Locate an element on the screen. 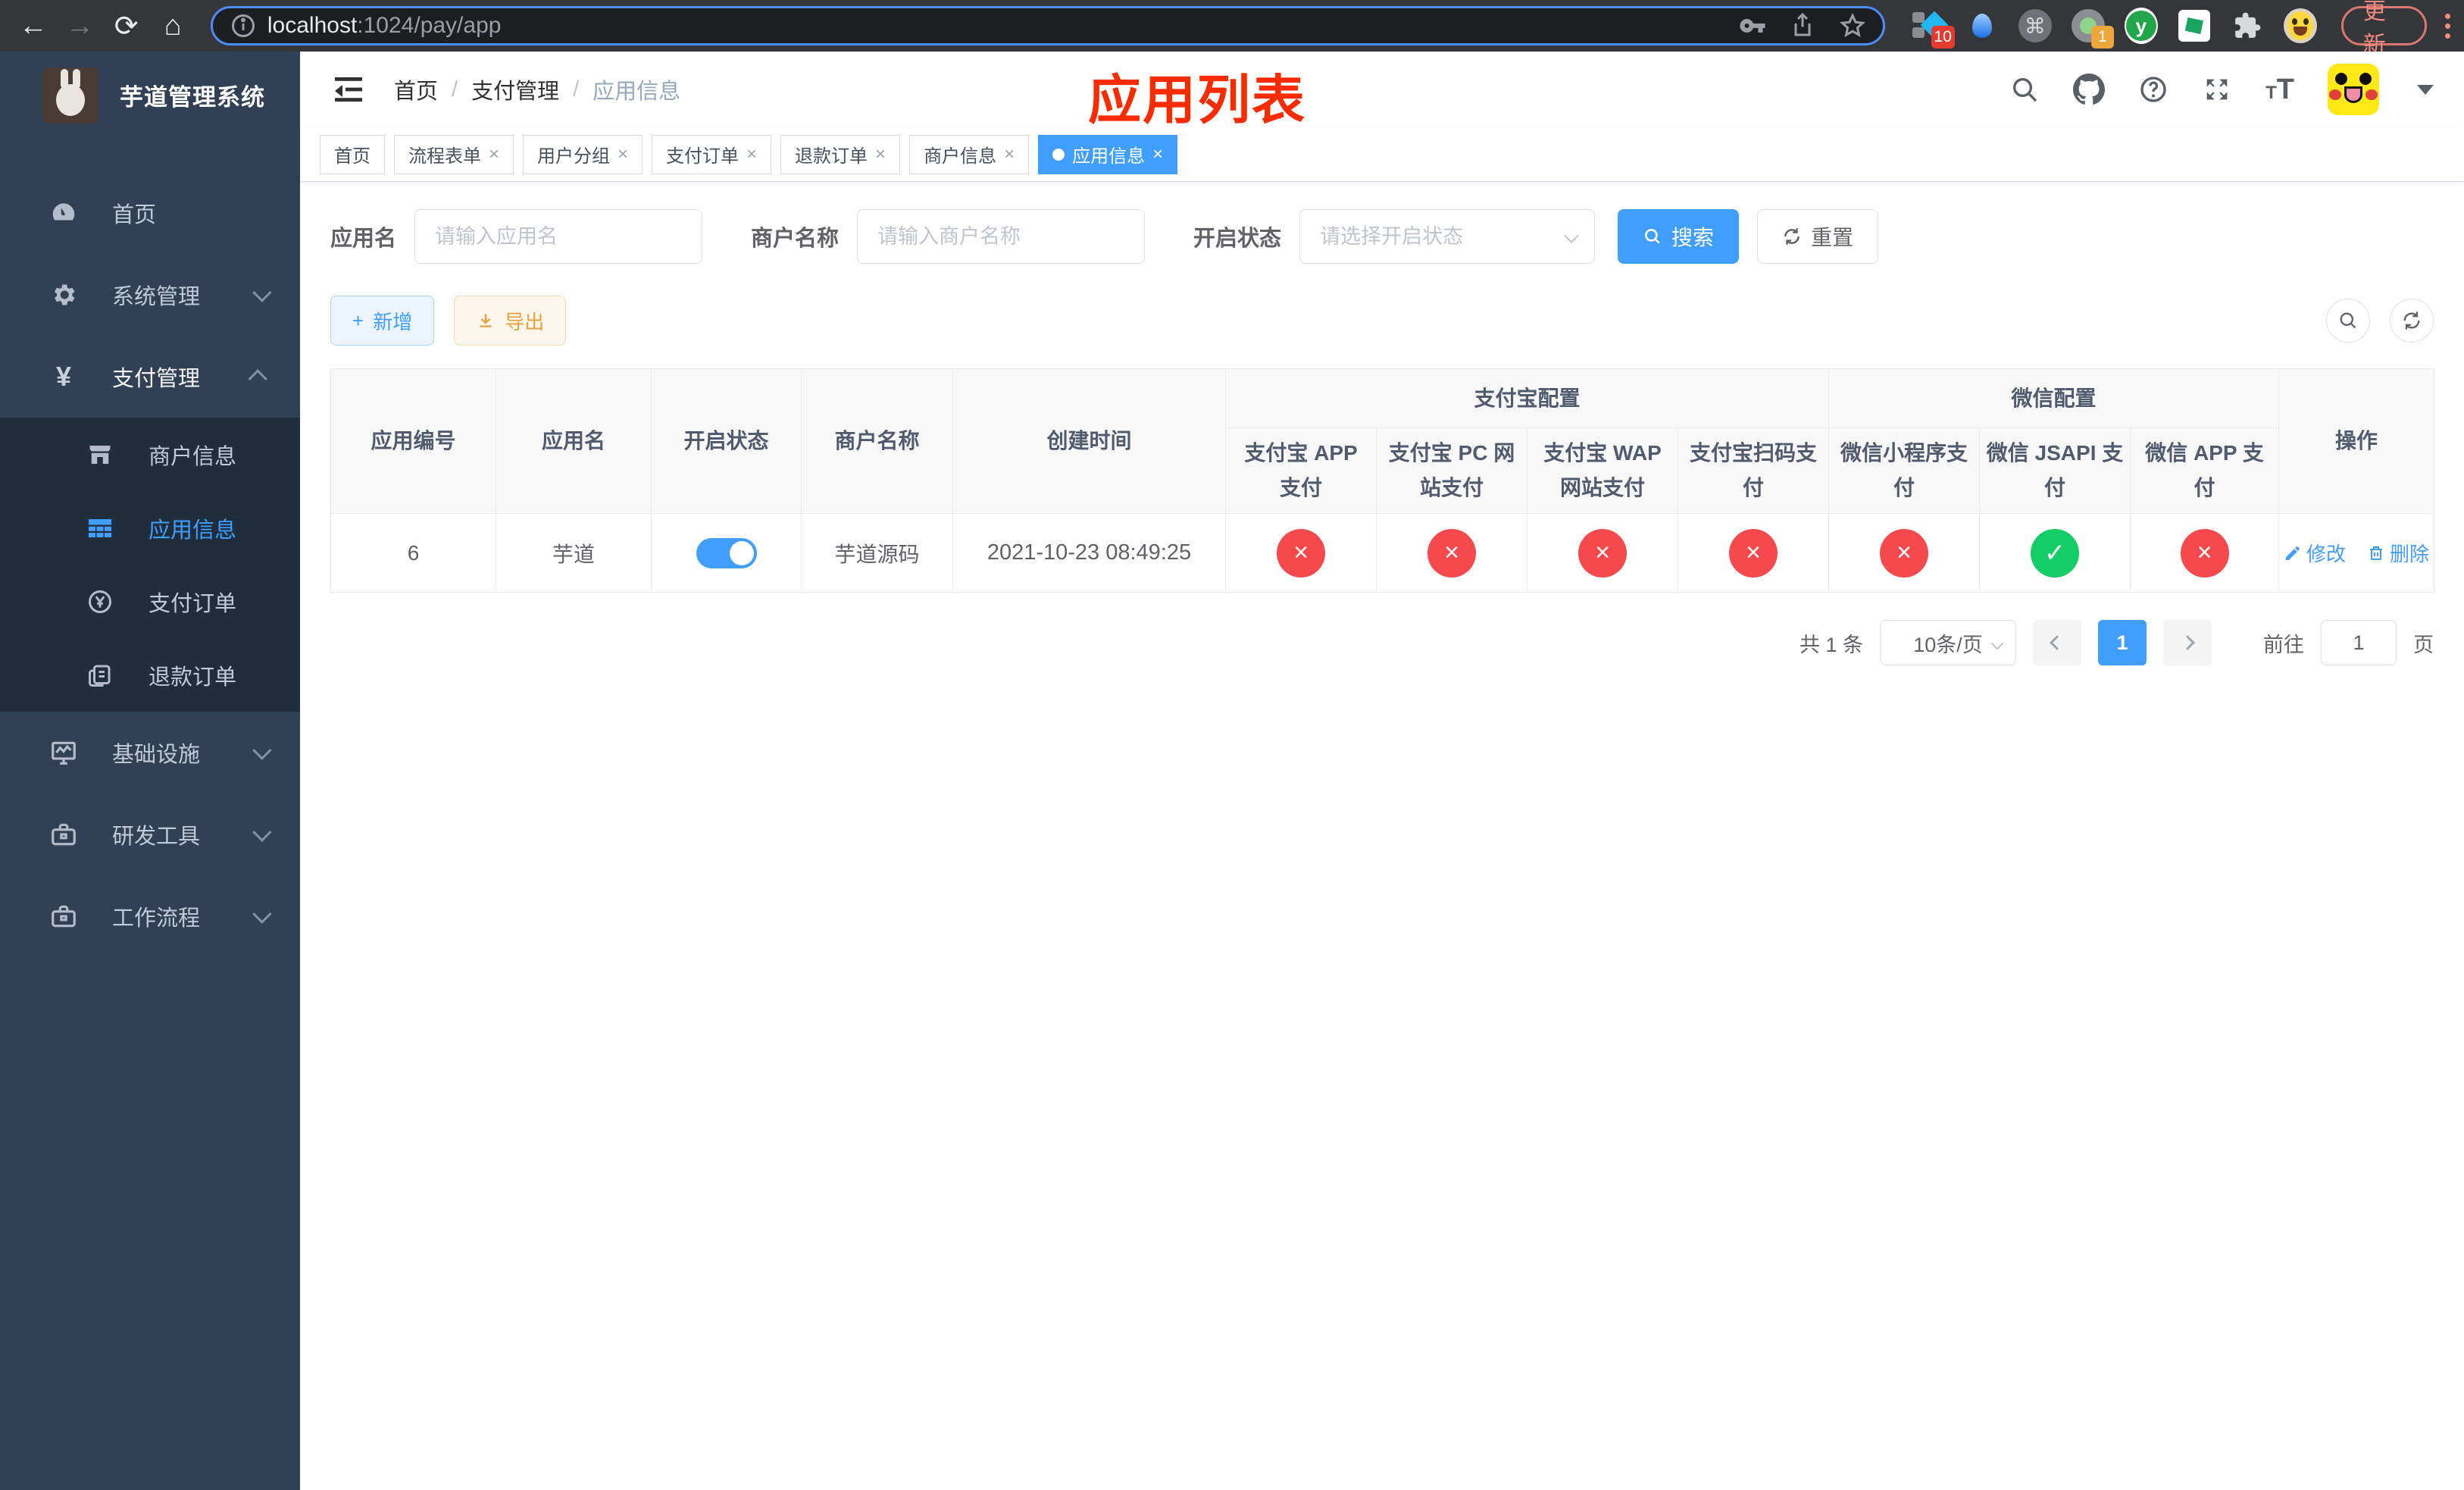  tab-user-group: 用户分组 × is located at coordinates (583, 154).